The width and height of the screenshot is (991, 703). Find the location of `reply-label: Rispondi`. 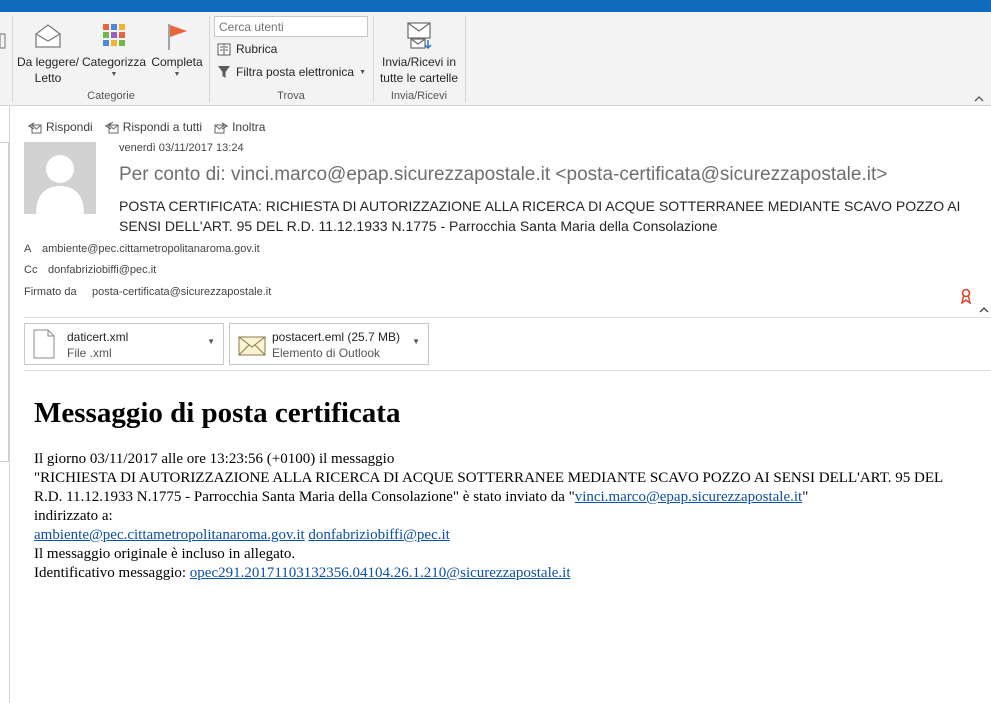

reply-label: Rispondi is located at coordinates (69, 127).